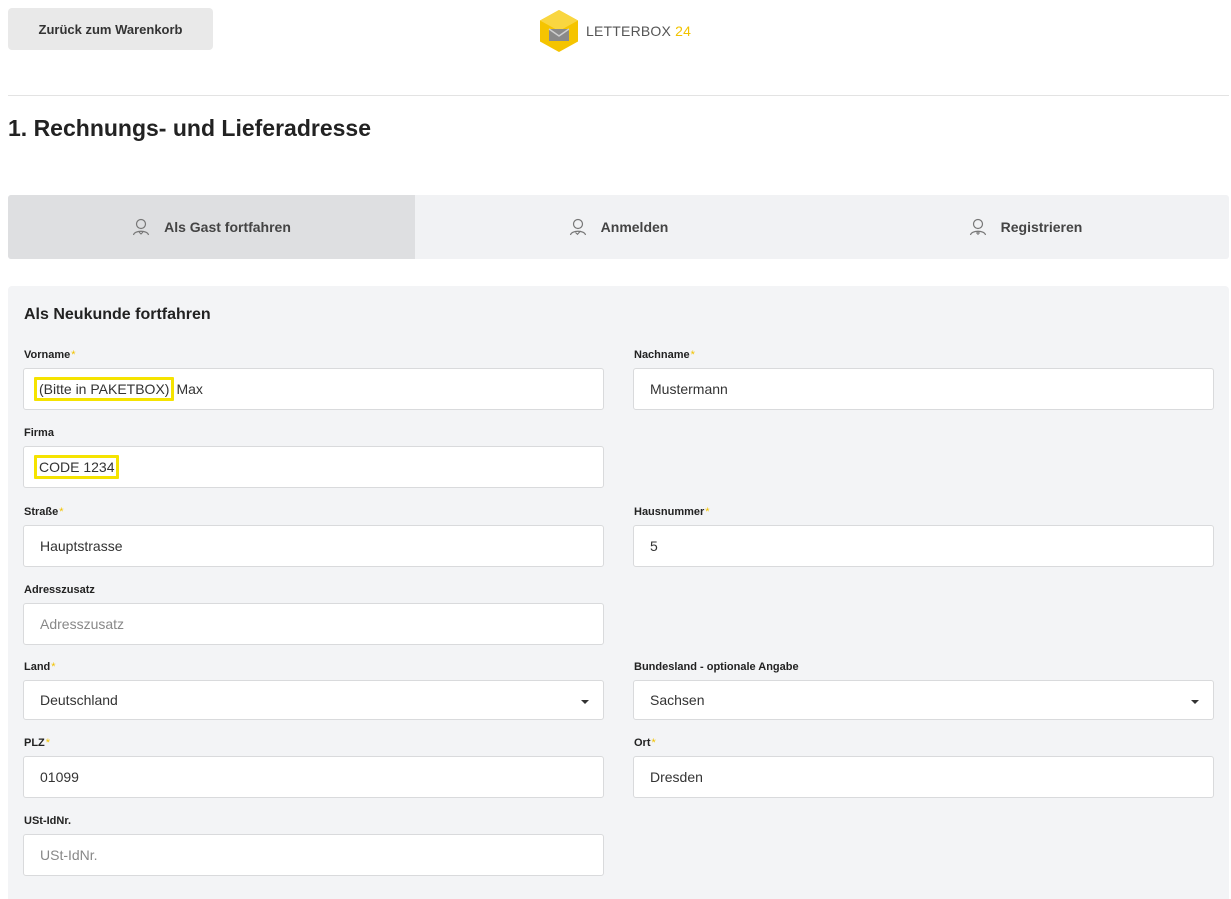 The height and width of the screenshot is (899, 1231). Describe the element at coordinates (313, 389) in the screenshot. I see `vorname-input: (Bitte in PAKETBOX) Max` at that location.